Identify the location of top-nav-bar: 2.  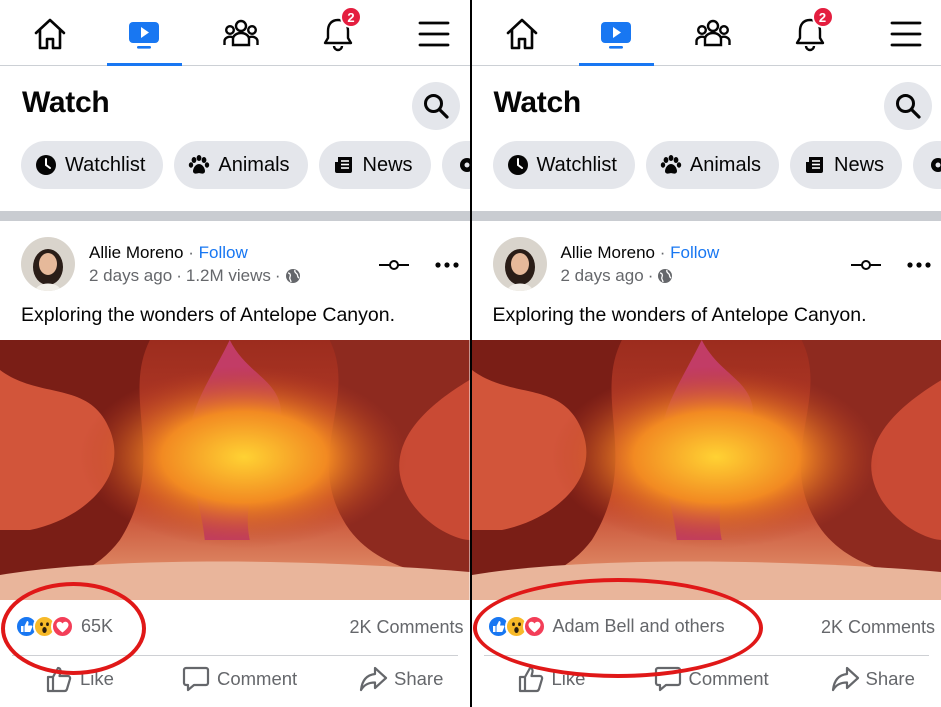
(706, 33).